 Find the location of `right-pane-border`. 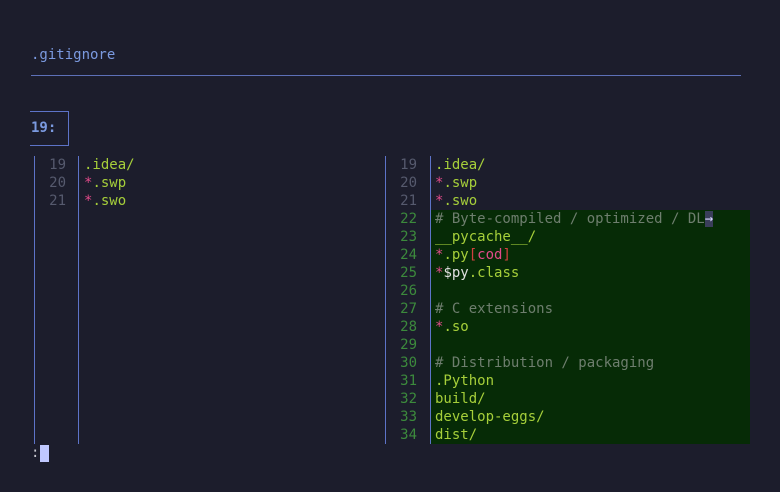

right-pane-border is located at coordinates (385, 300).